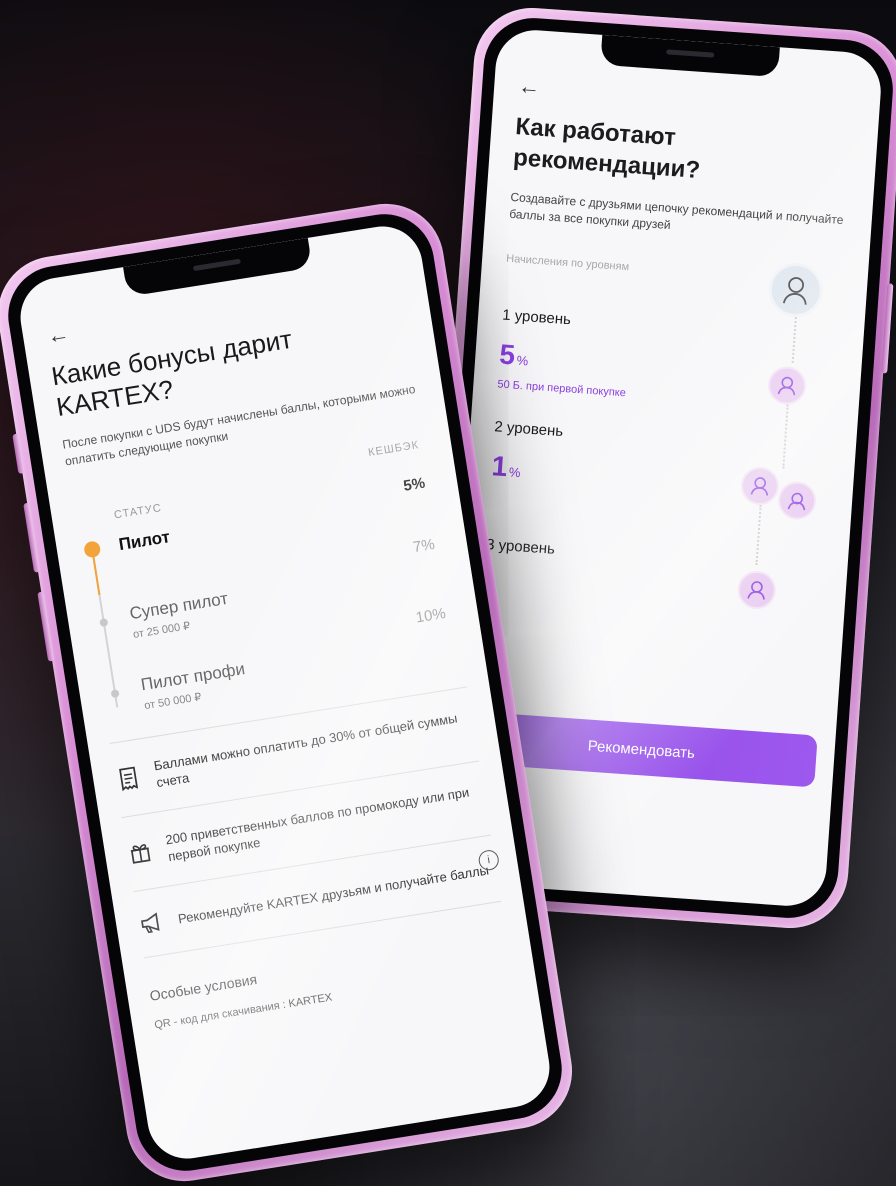 The width and height of the screenshot is (896, 1186). I want to click on status-column-header: Статус, so click(138, 512).